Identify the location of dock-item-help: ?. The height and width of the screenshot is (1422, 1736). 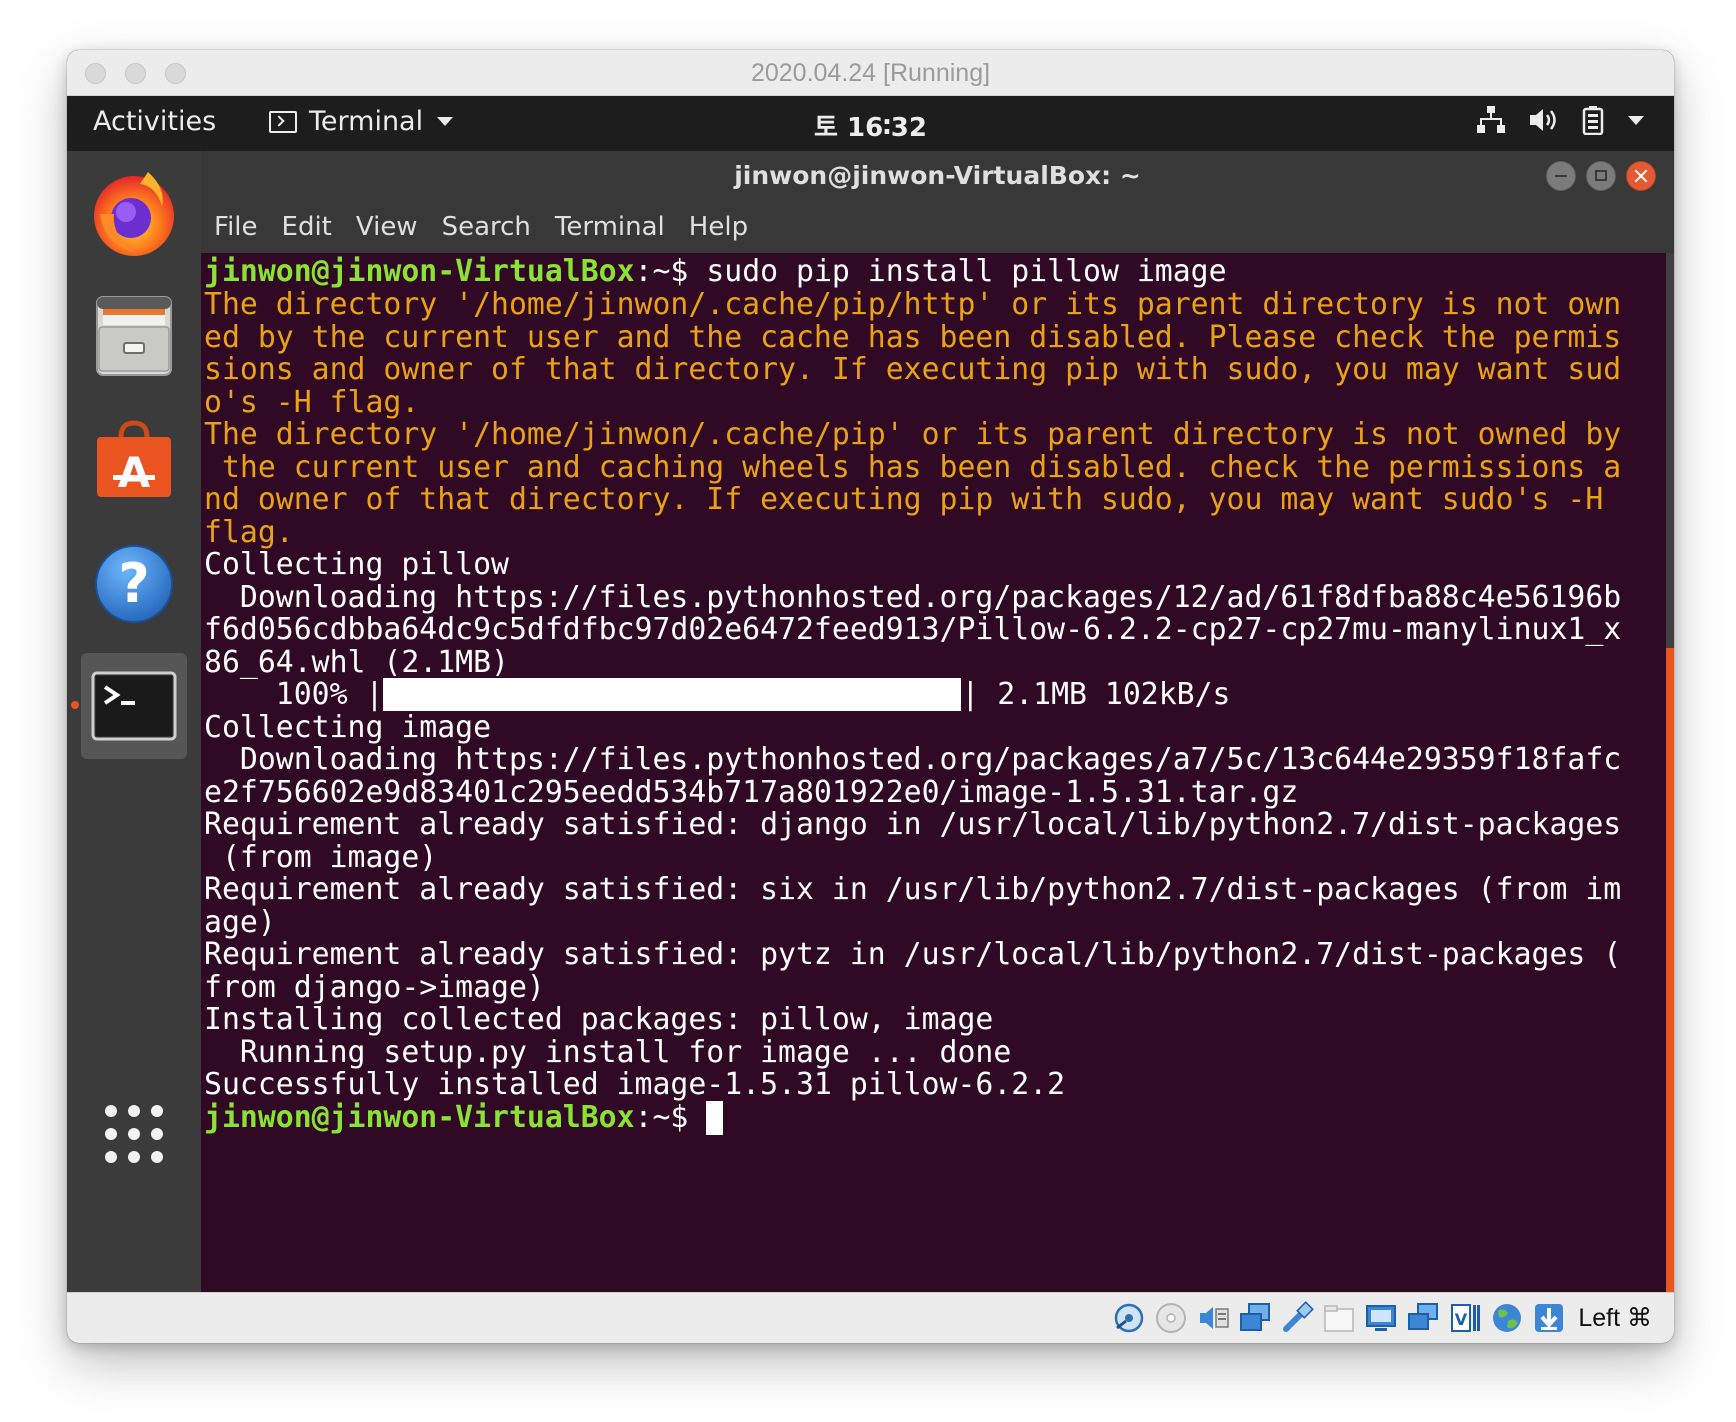
(134, 584).